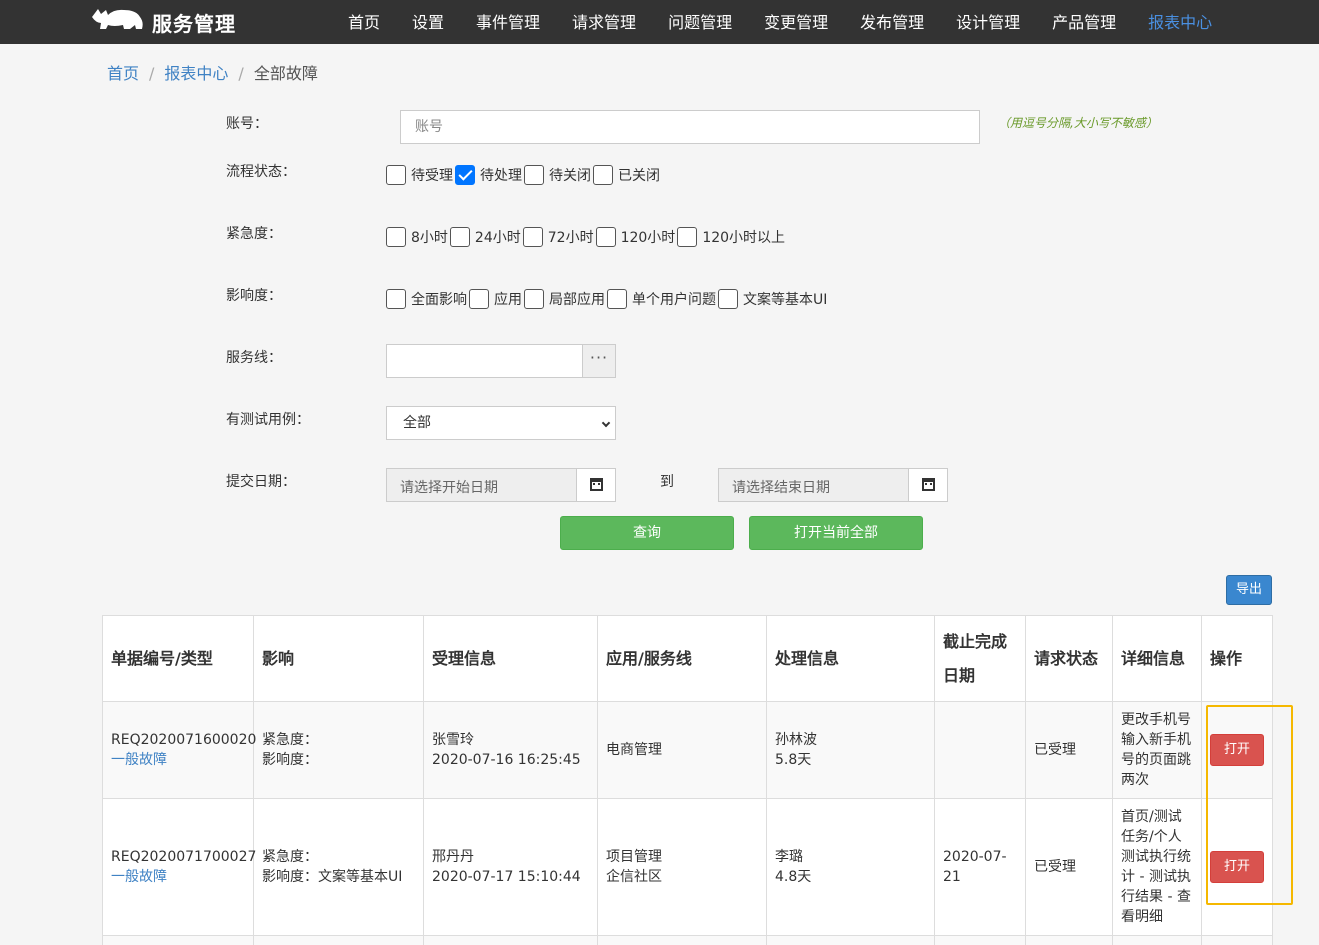 The image size is (1319, 945). What do you see at coordinates (634, 750) in the screenshot?
I see `app-name: 电商管理` at bounding box center [634, 750].